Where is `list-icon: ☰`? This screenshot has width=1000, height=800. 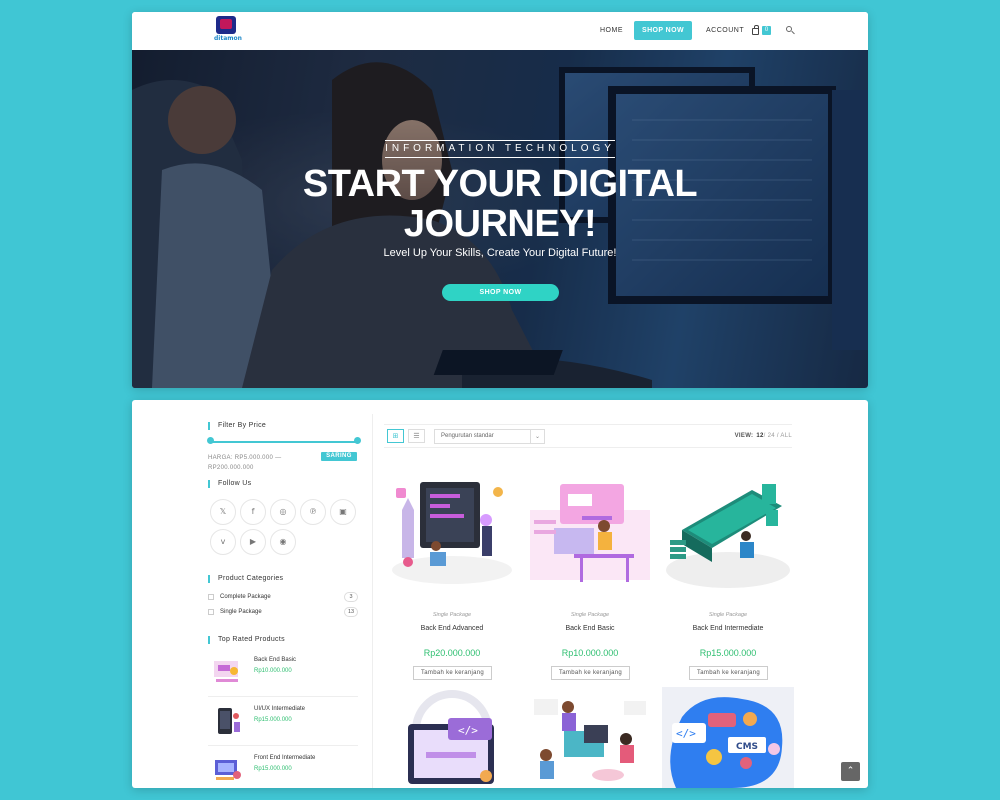
list-icon: ☰ is located at coordinates (416, 436).